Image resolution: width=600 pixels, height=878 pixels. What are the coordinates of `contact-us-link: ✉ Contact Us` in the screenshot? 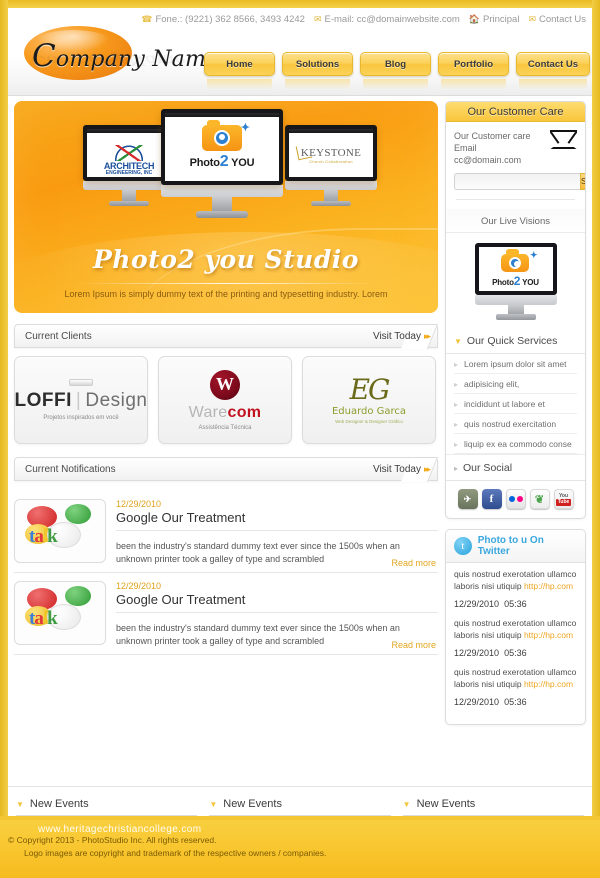 It's located at (557, 19).